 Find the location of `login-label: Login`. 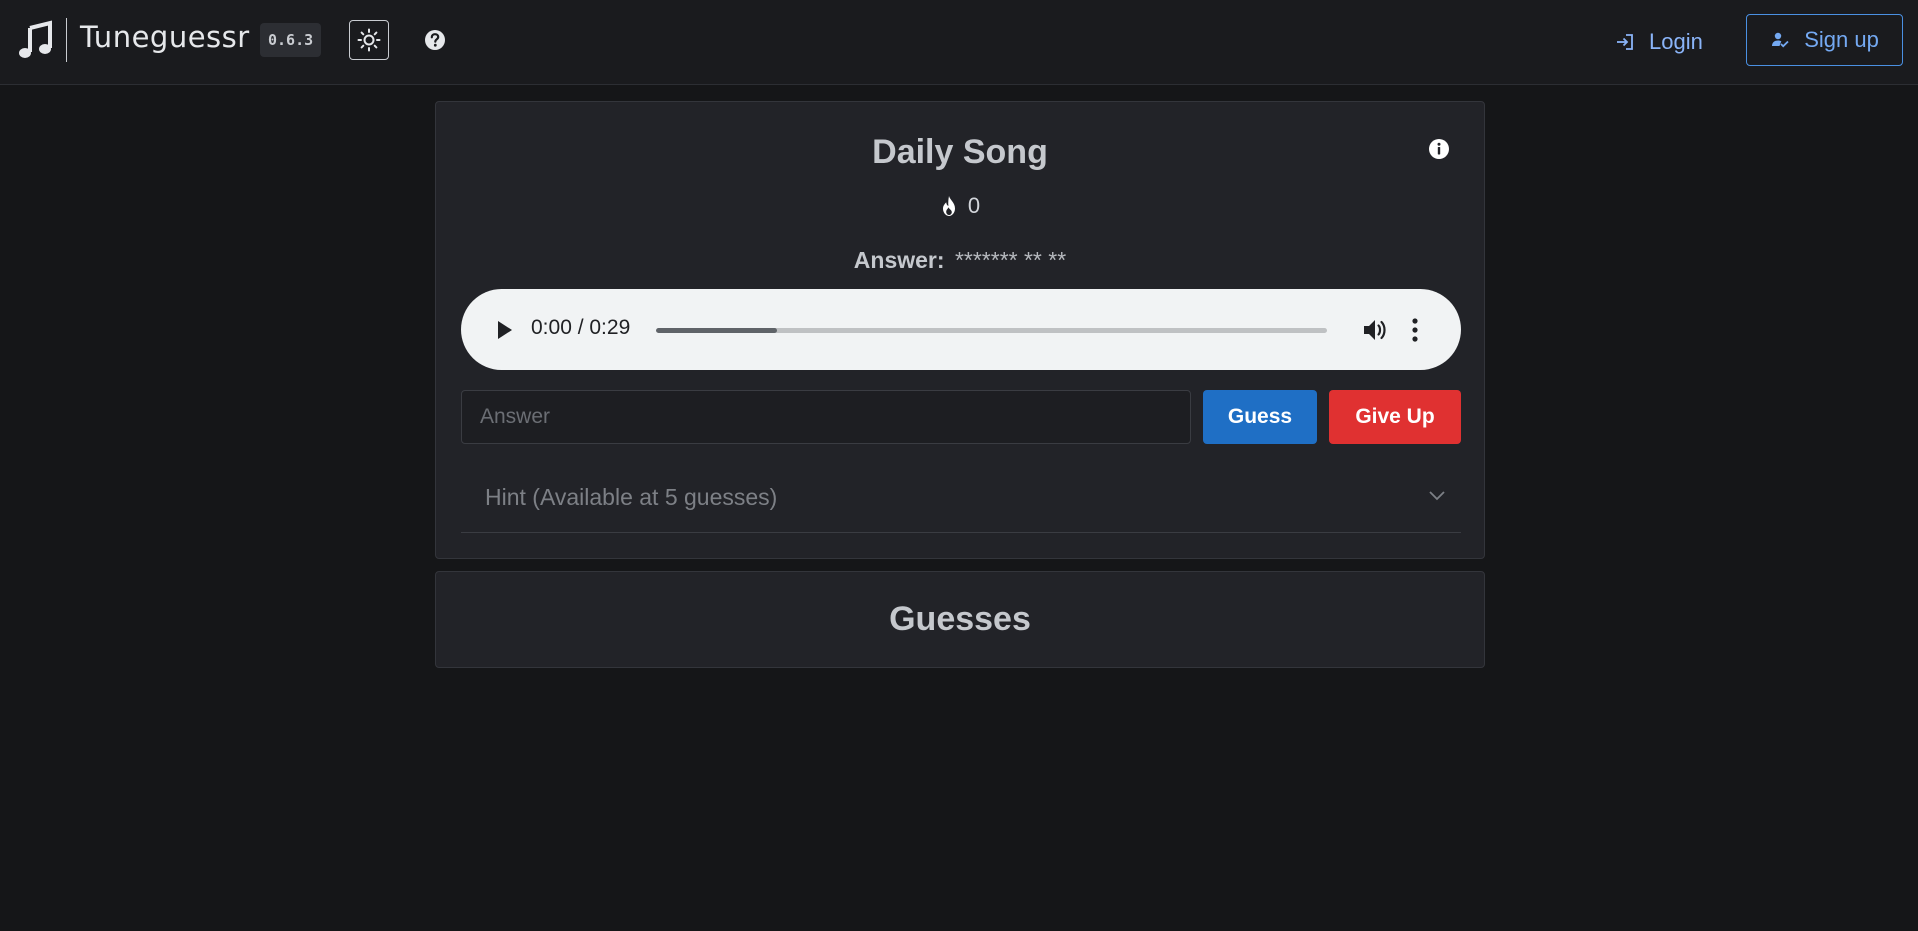

login-label: Login is located at coordinates (1676, 41).